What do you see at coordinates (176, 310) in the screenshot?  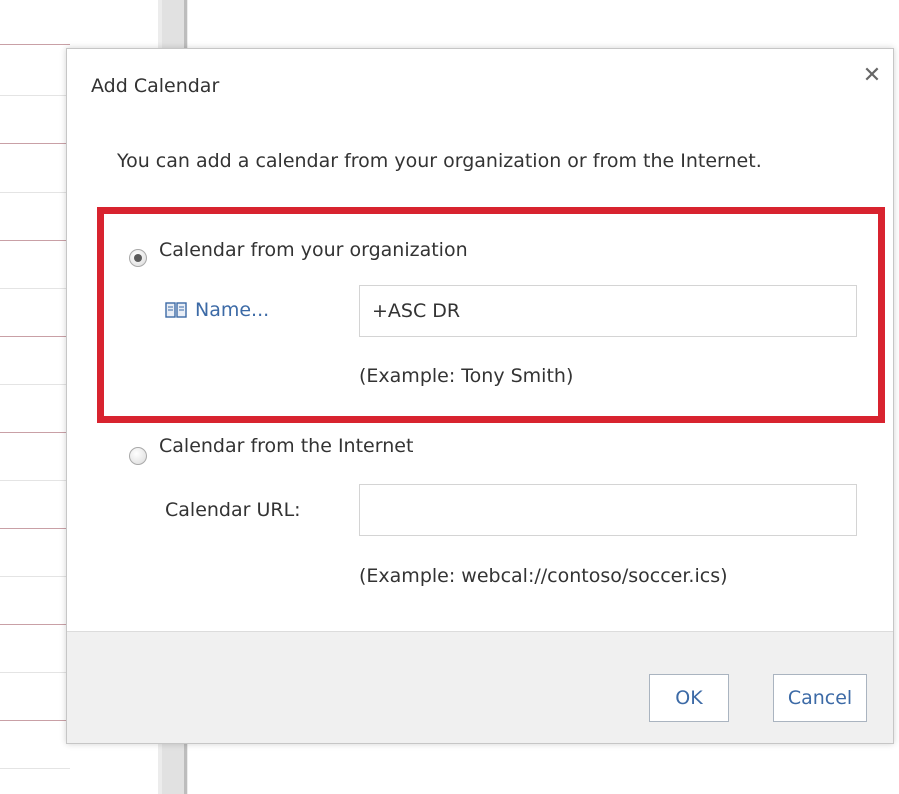 I see `address-book-icon` at bounding box center [176, 310].